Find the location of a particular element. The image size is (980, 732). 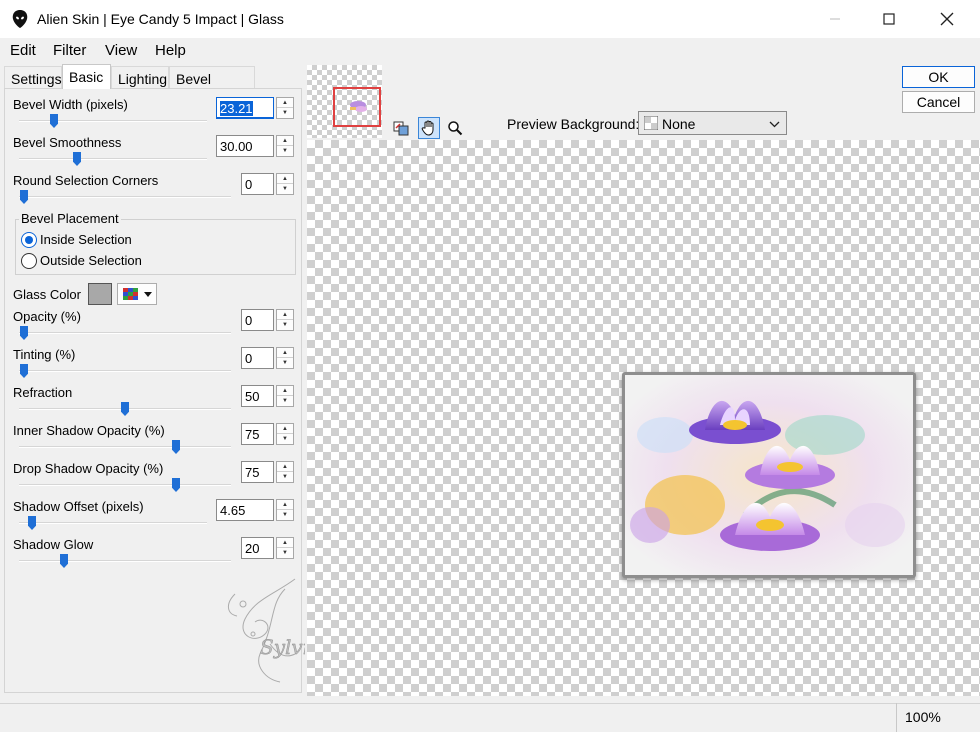

inner-shadow-input: 75 is located at coordinates (257, 434).